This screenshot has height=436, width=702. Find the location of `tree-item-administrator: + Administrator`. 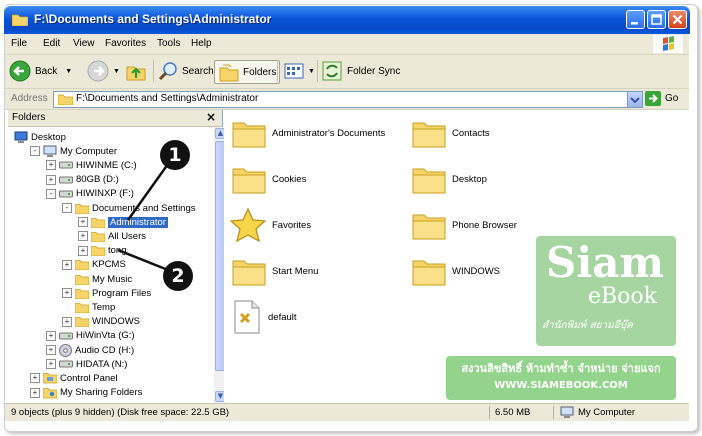

tree-item-administrator: + Administrator is located at coordinates (123, 222).